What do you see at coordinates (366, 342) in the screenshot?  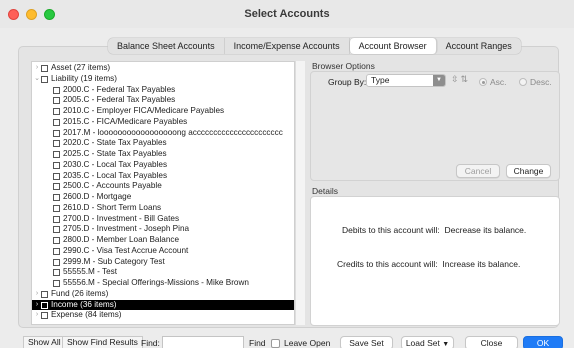 I see `save-set-button: Save Set` at bounding box center [366, 342].